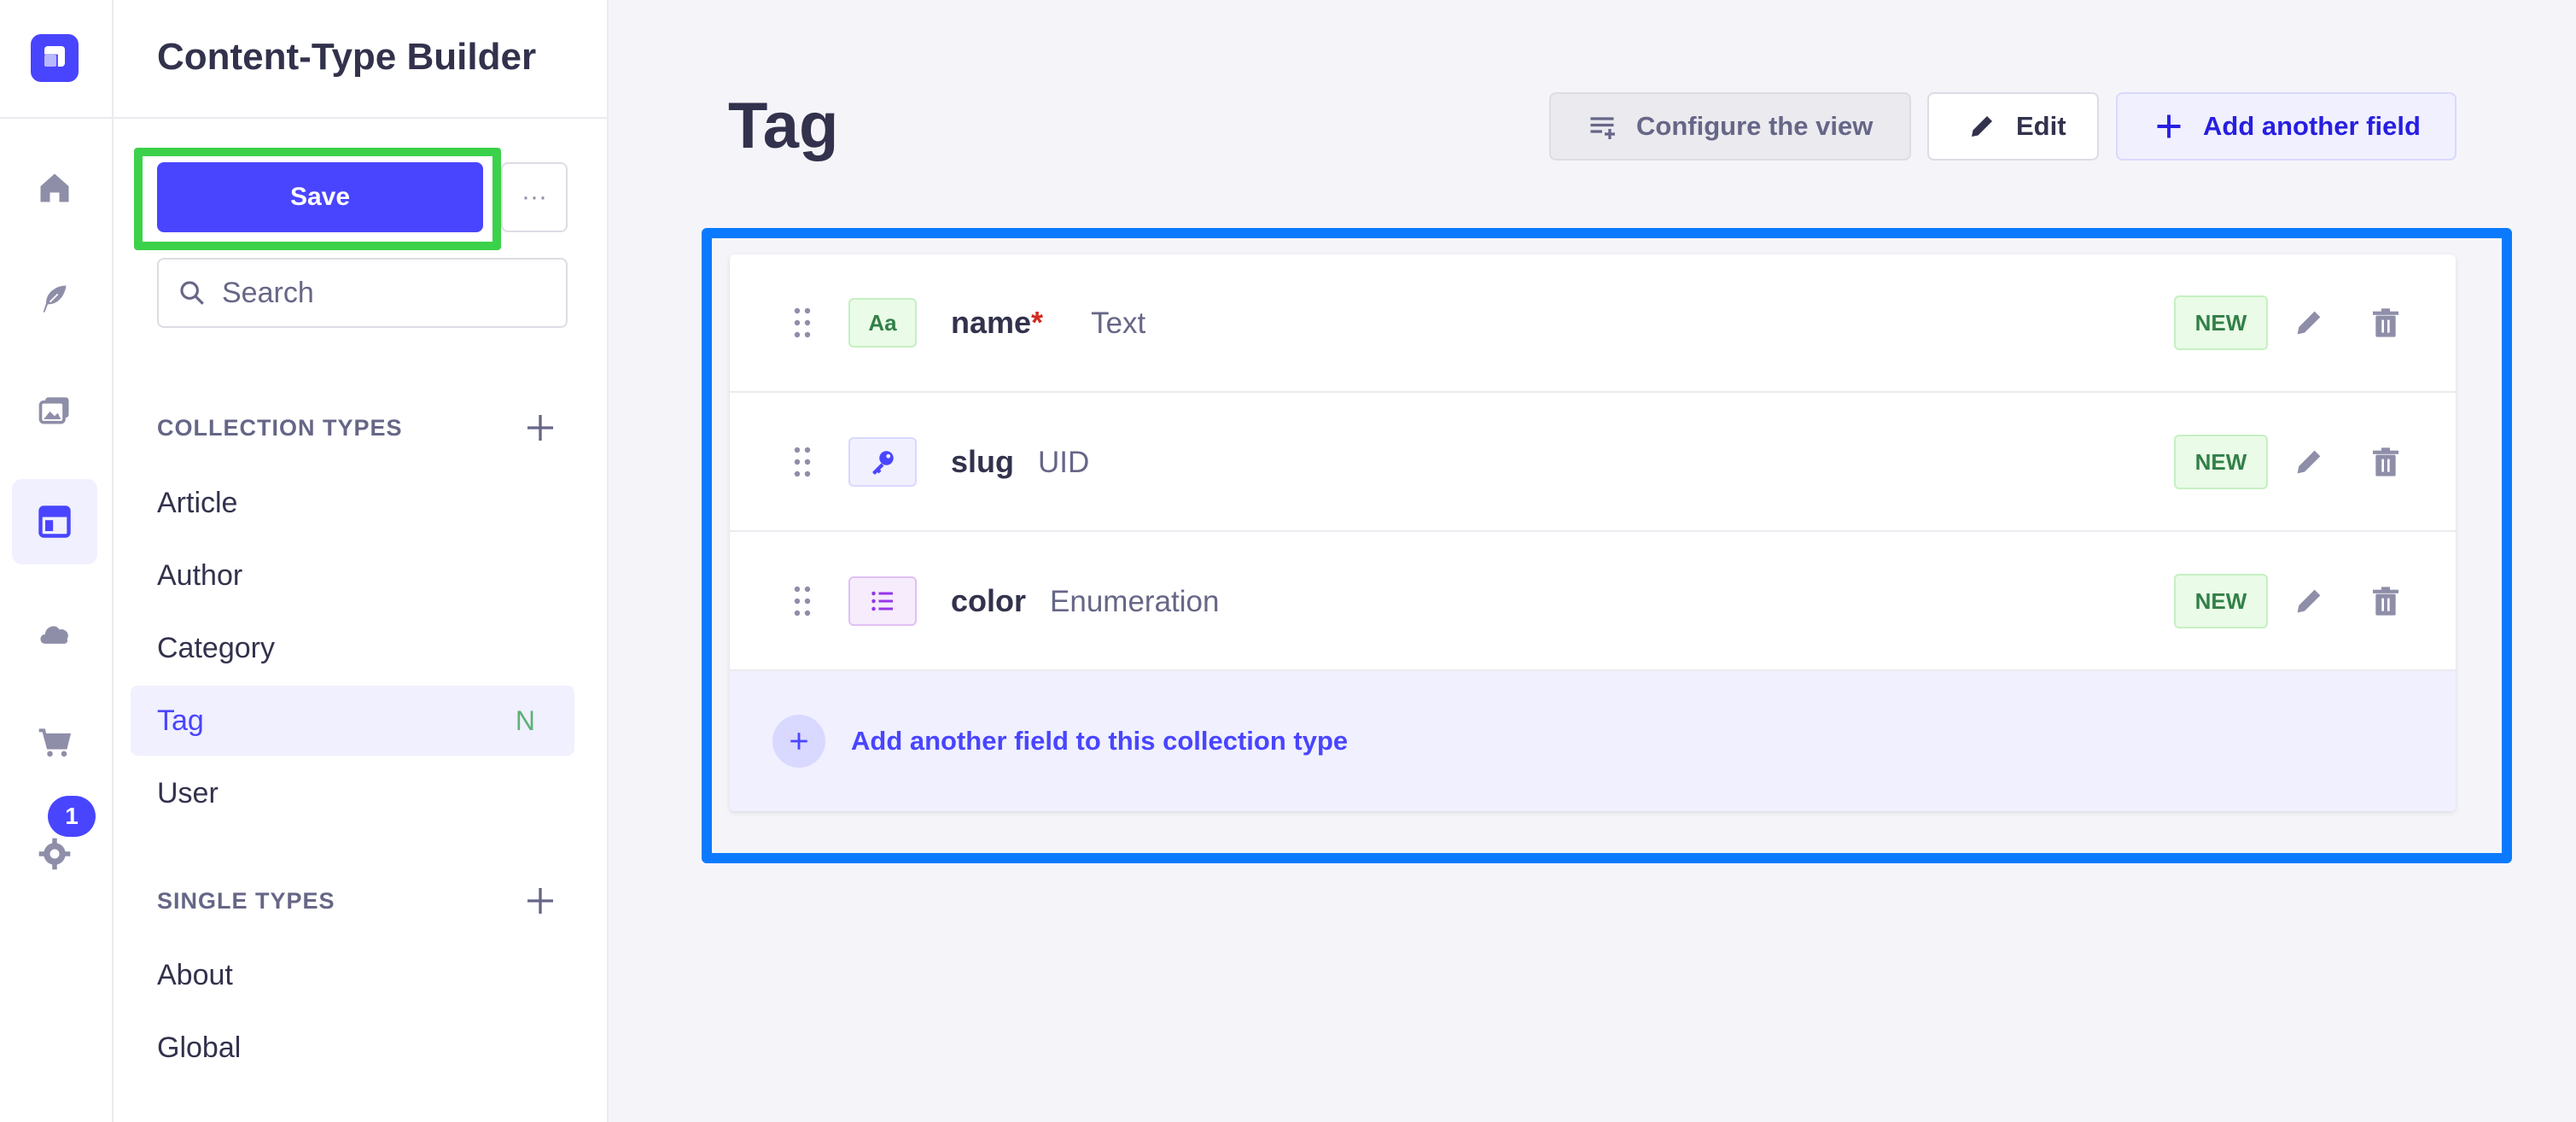 This screenshot has width=2576, height=1122. What do you see at coordinates (188, 792) in the screenshot?
I see `sidebar-item-label: User` at bounding box center [188, 792].